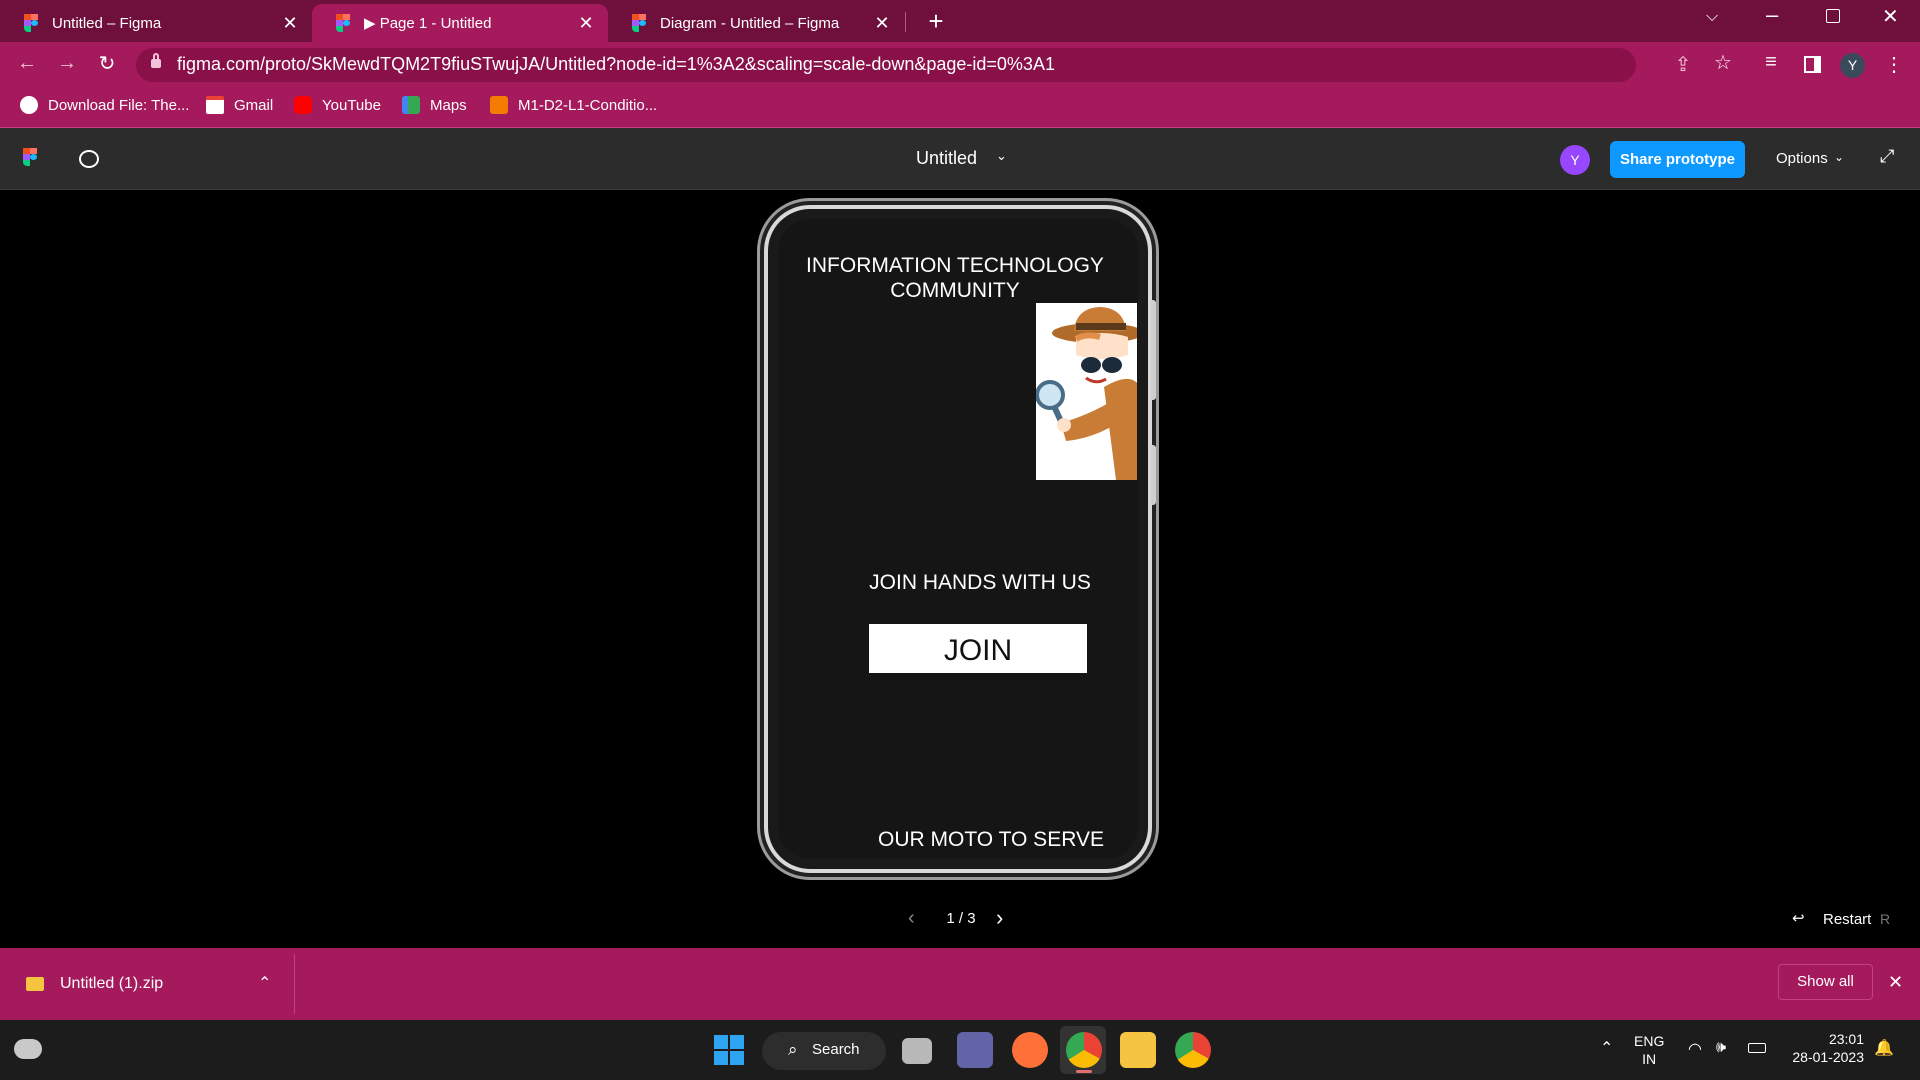  I want to click on bookmark-maps: Maps, so click(434, 105).